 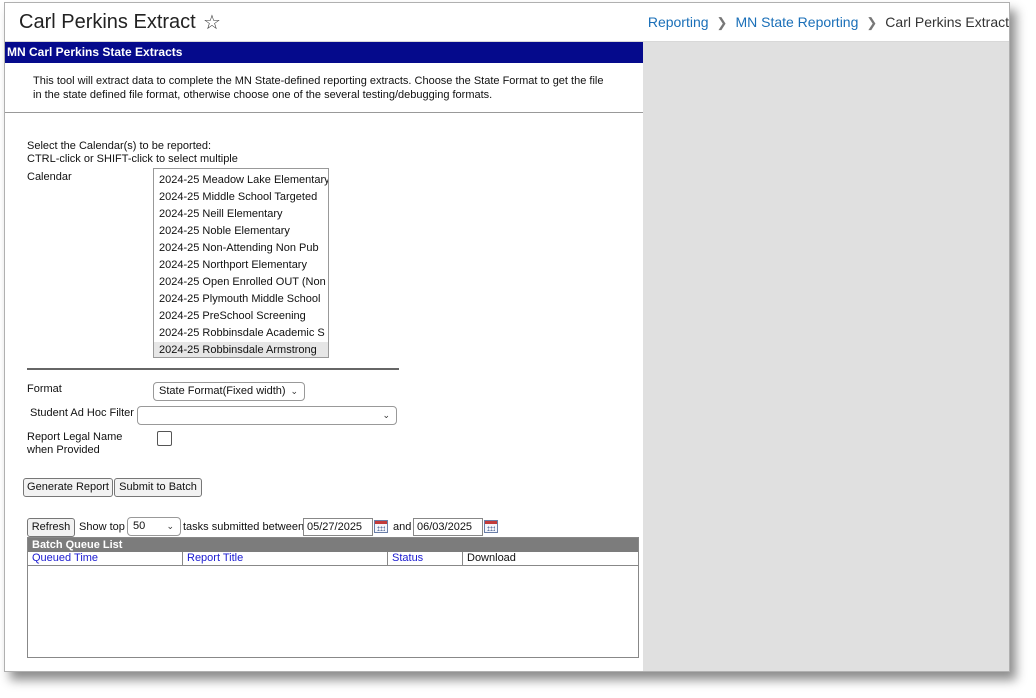 I want to click on column-status: Status, so click(x=425, y=559).